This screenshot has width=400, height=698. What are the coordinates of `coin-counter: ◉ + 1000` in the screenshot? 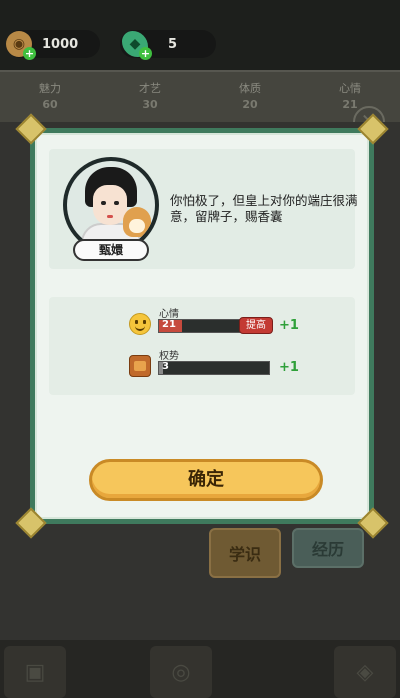 It's located at (53, 45).